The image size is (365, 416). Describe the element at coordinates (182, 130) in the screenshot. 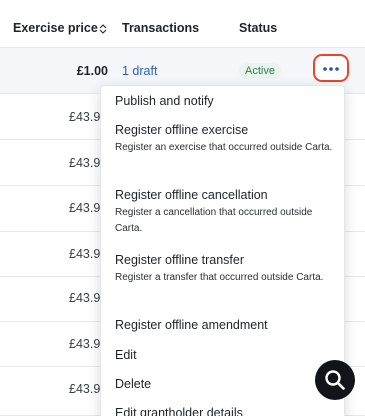

I see `menu-item-title: Register offline exercise` at that location.